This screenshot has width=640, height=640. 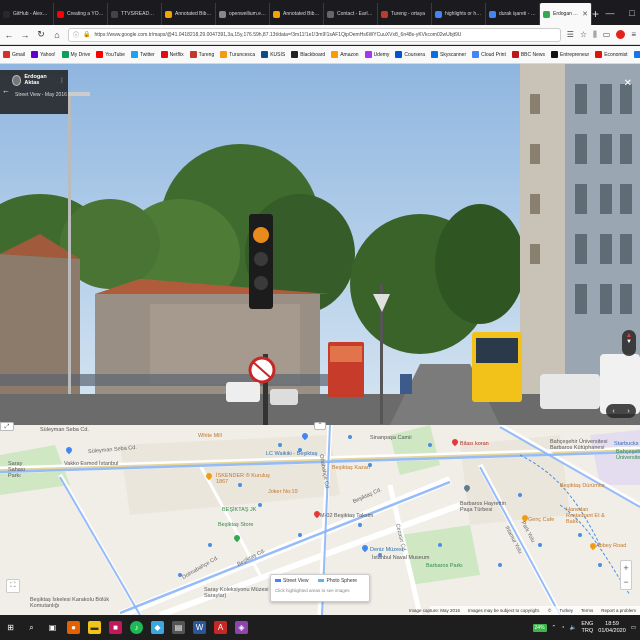 I want to click on browser-tab: openwellium.ecoli, so click(x=243, y=14).